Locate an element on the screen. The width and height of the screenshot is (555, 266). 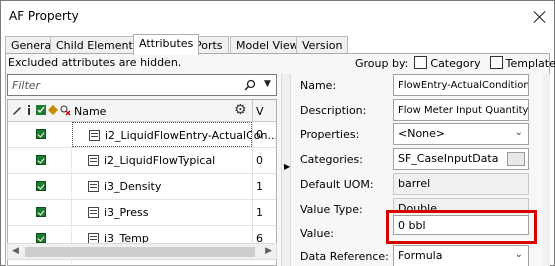
value-highlight-box is located at coordinates (461, 227).